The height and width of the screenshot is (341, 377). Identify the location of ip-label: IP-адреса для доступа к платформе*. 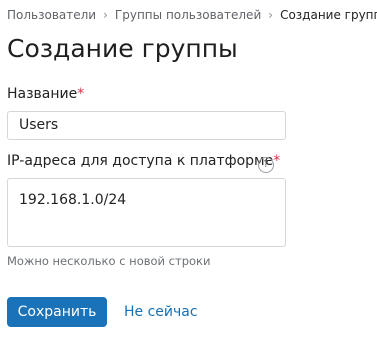
(143, 161).